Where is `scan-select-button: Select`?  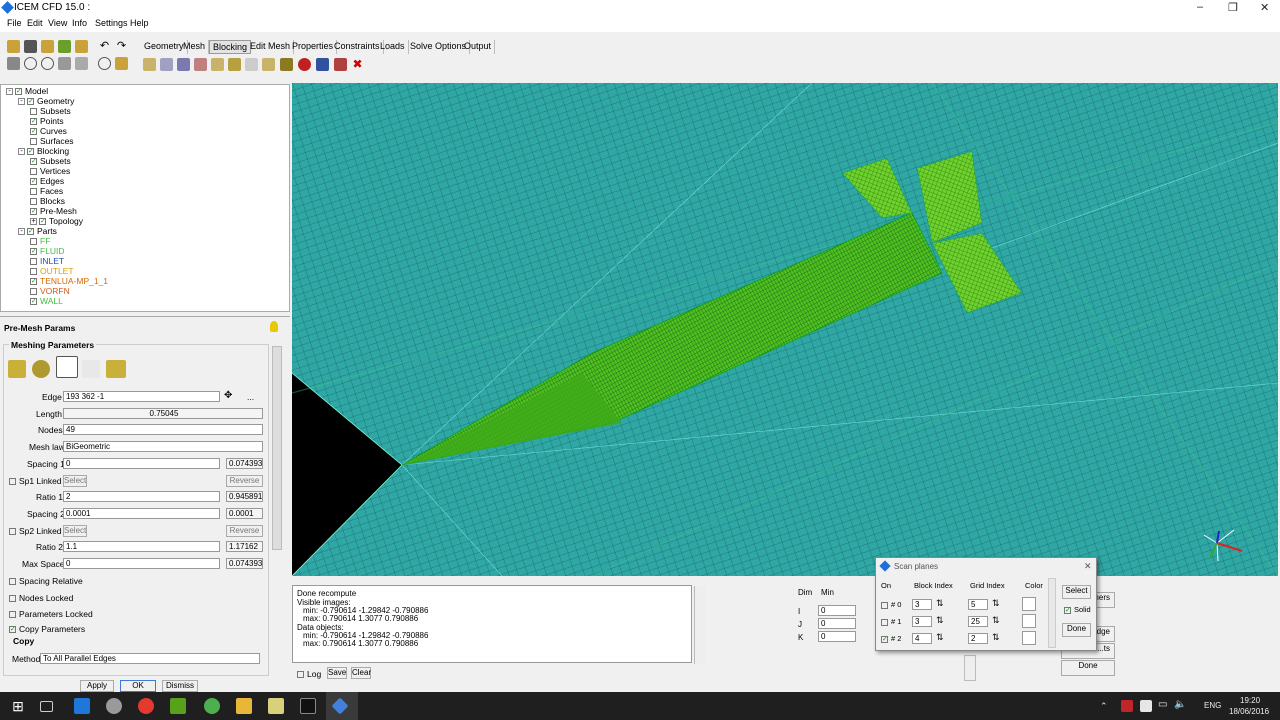 scan-select-button: Select is located at coordinates (1076, 592).